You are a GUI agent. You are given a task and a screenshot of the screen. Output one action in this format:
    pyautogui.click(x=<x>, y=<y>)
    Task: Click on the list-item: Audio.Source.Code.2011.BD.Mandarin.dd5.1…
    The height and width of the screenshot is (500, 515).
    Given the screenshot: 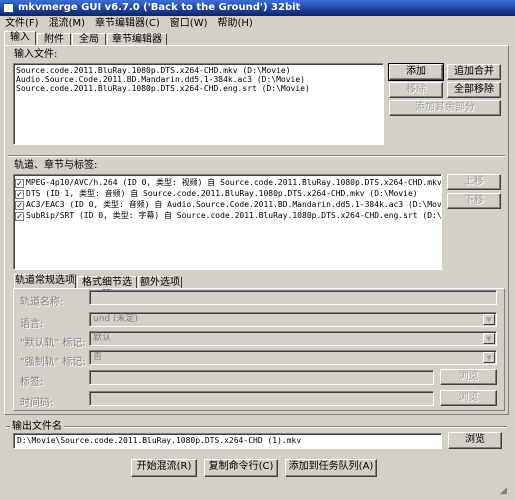 What is the action you would take?
    pyautogui.click(x=198, y=79)
    